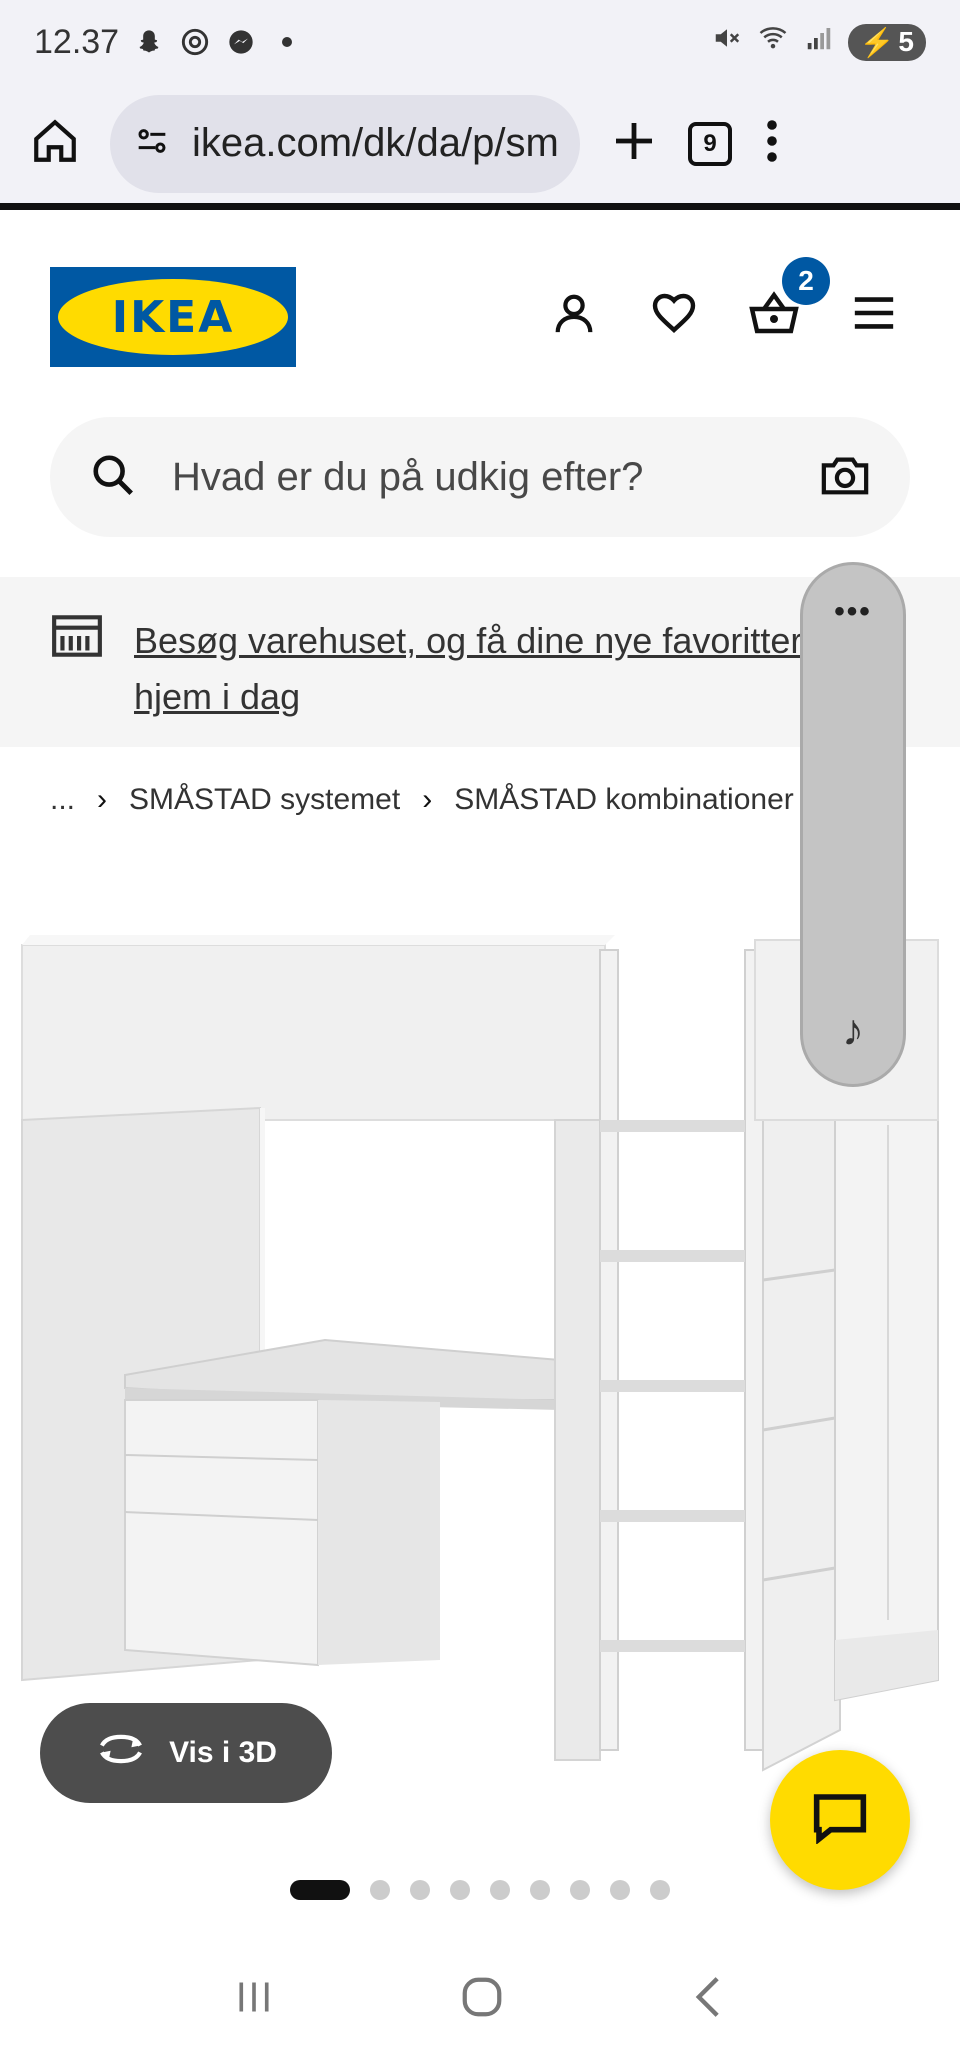 The height and width of the screenshot is (2059, 960). Describe the element at coordinates (55, 143) in the screenshot. I see `home-icon` at that location.